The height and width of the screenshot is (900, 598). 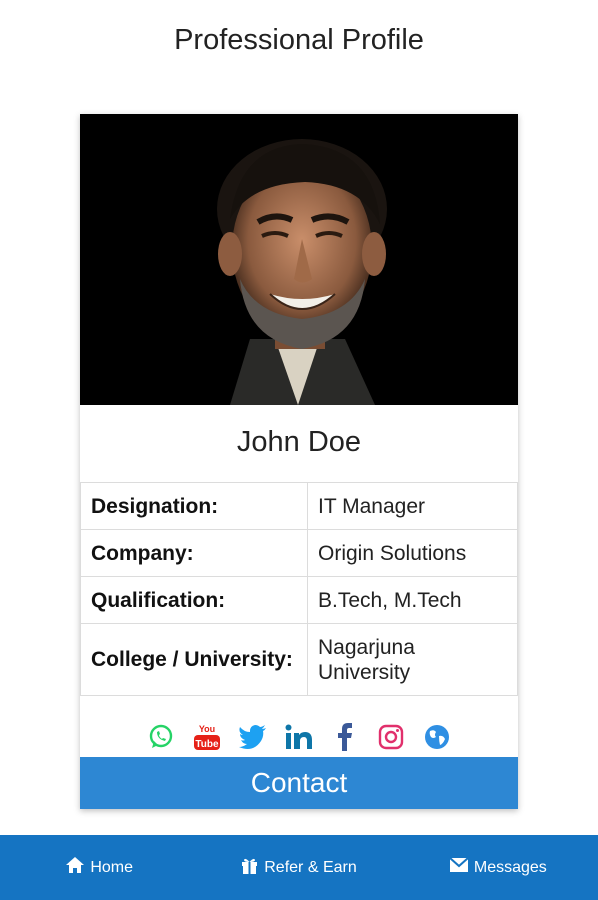 I want to click on youtube-icon: You Tube, so click(x=207, y=737).